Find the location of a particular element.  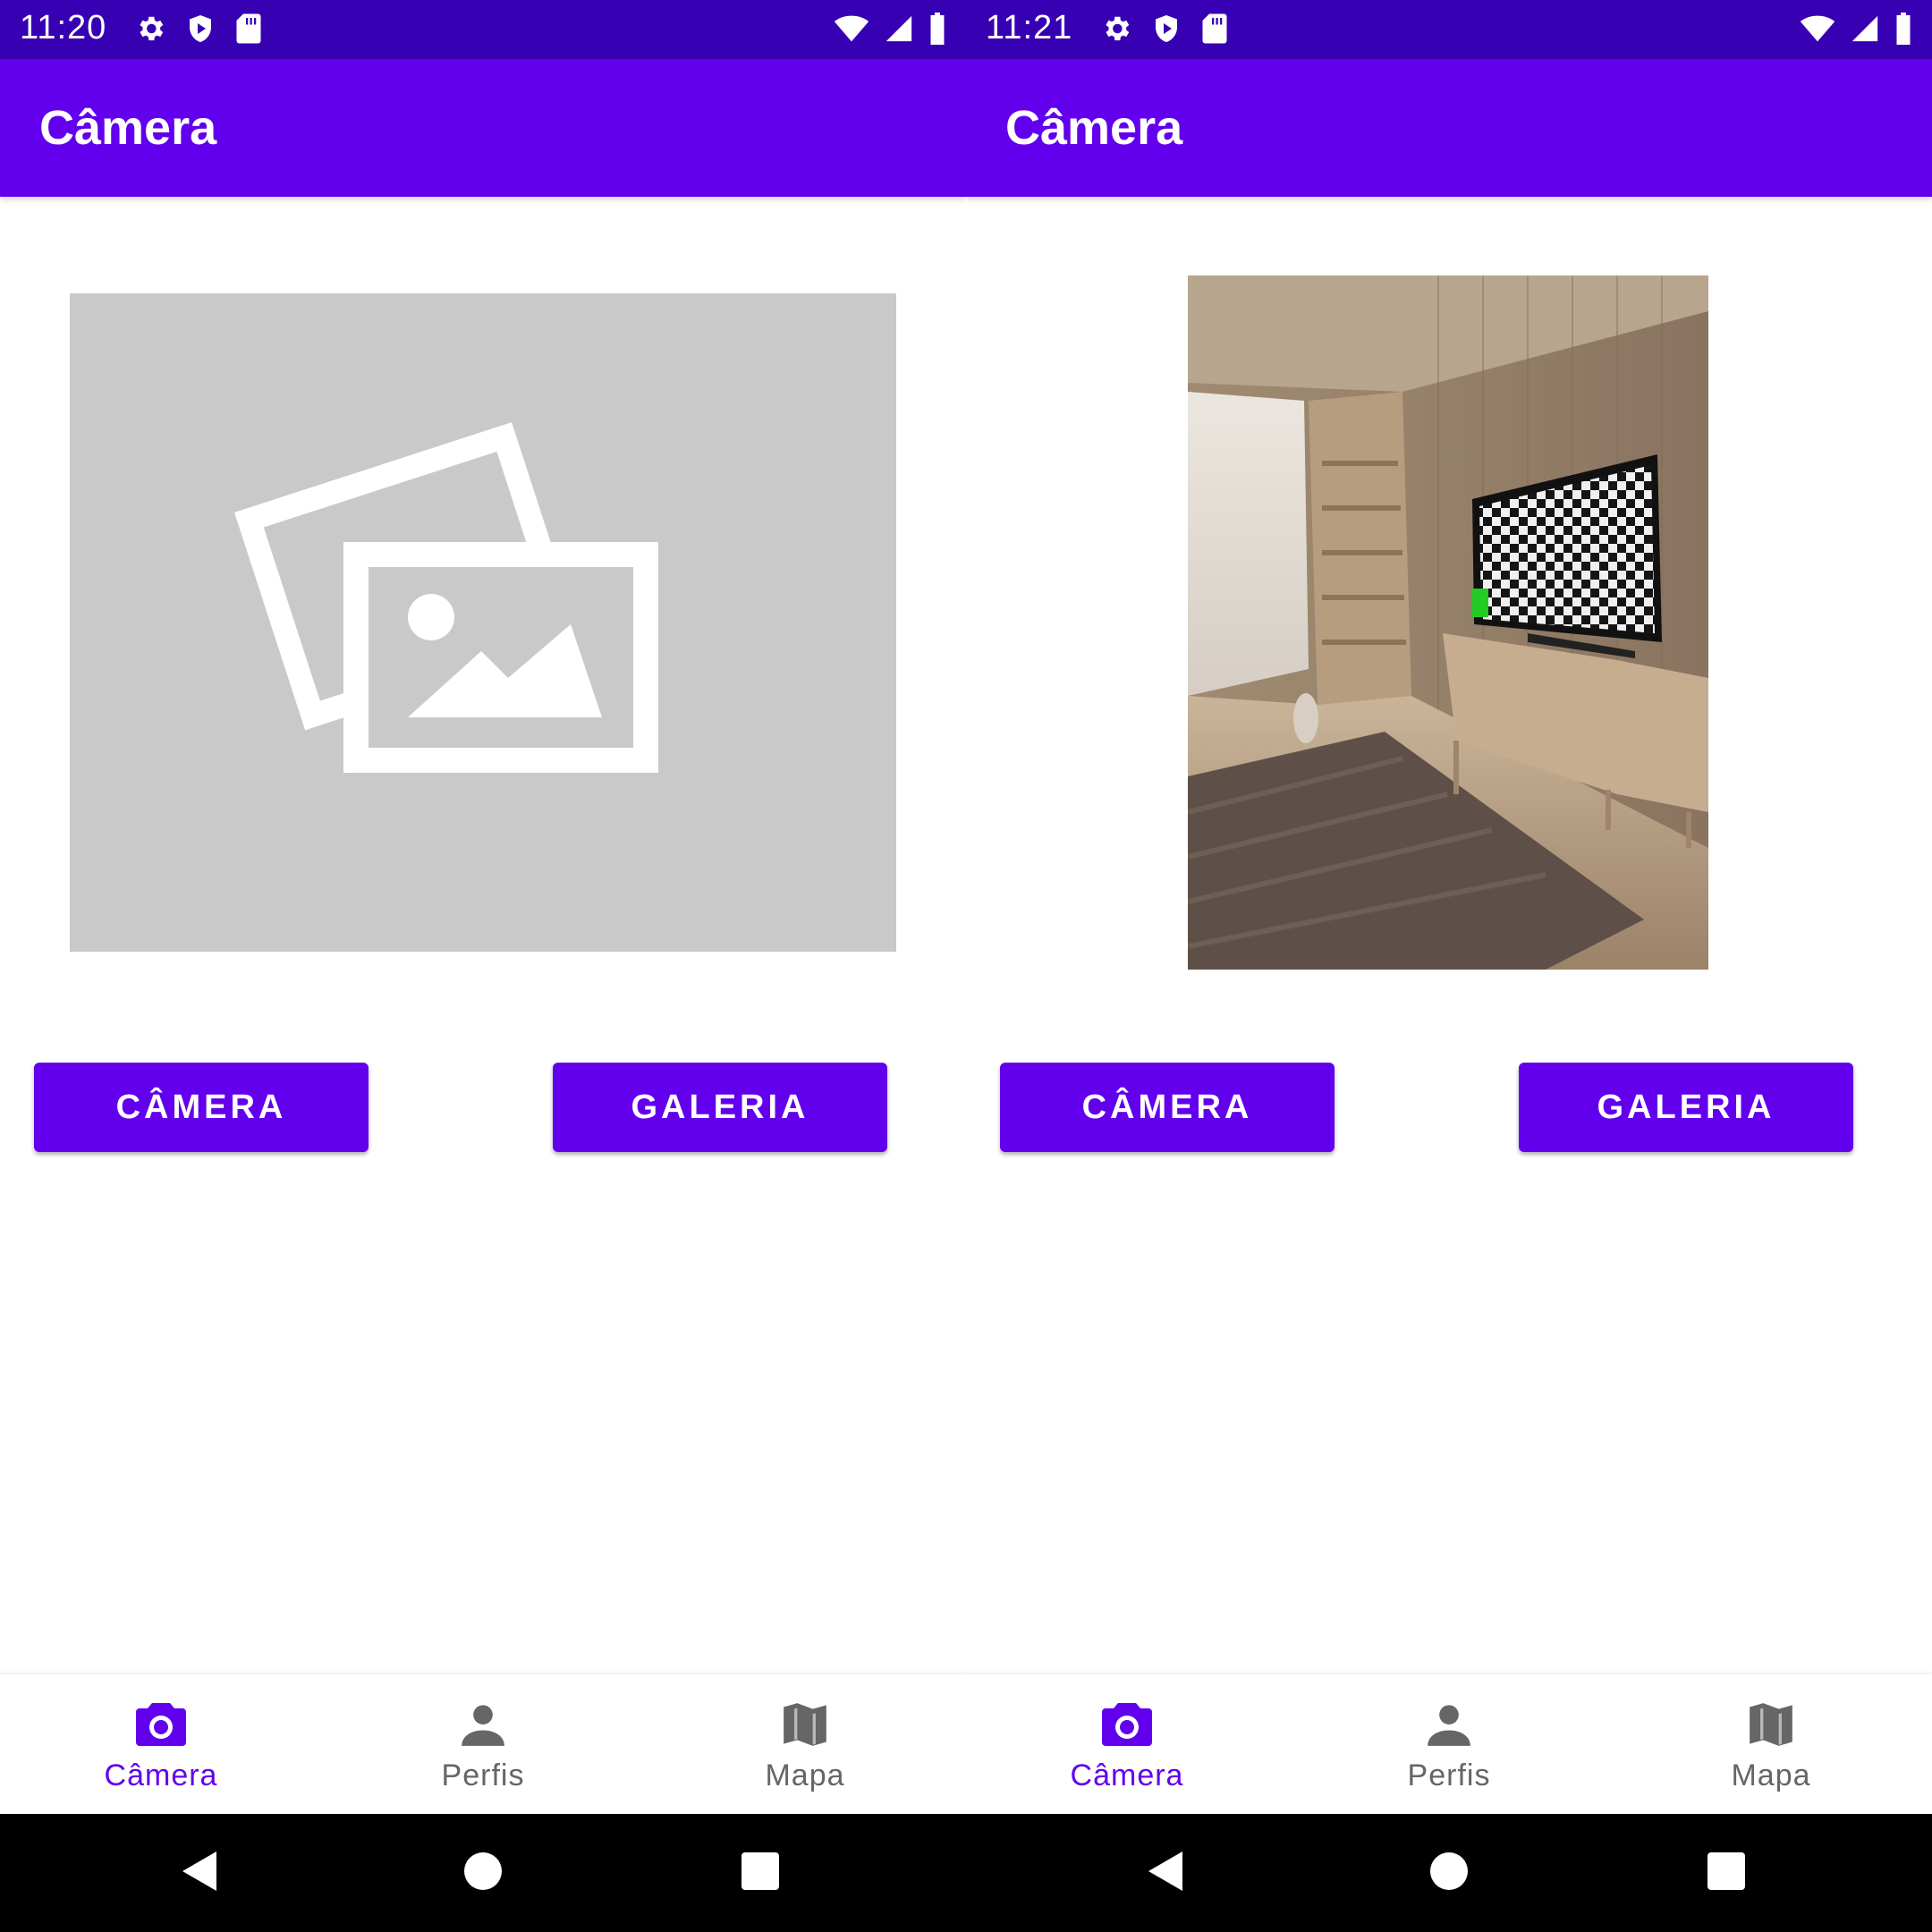

captured-photo is located at coordinates (1448, 622).